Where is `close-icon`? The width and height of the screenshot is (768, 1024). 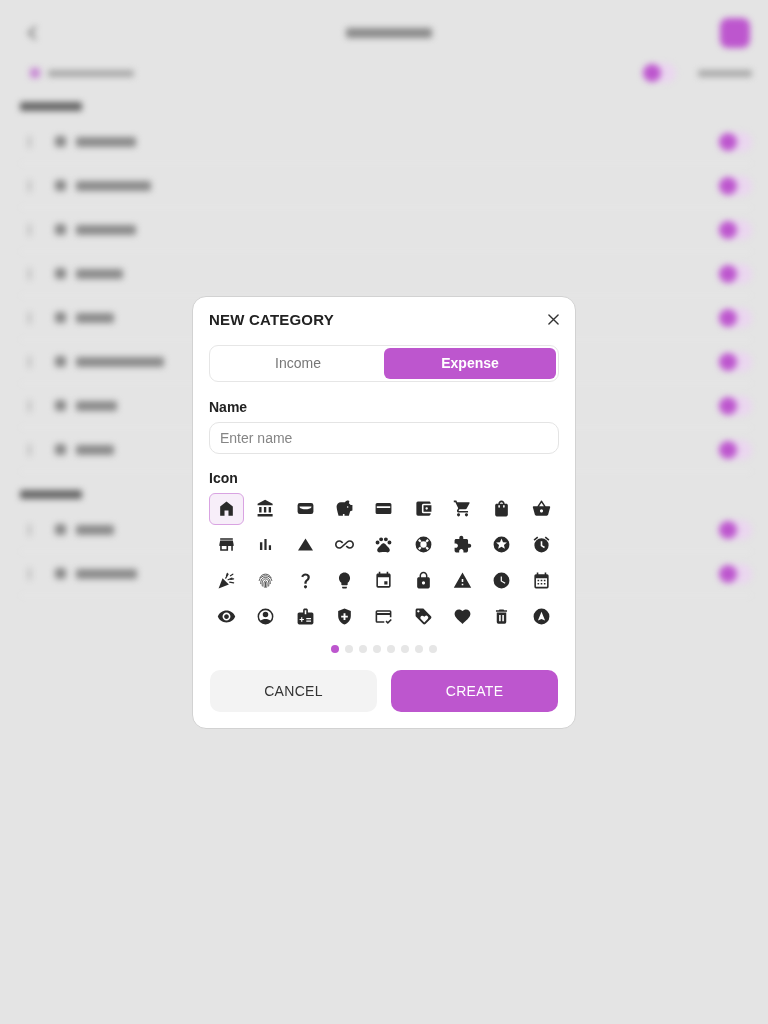
close-icon is located at coordinates (553, 319).